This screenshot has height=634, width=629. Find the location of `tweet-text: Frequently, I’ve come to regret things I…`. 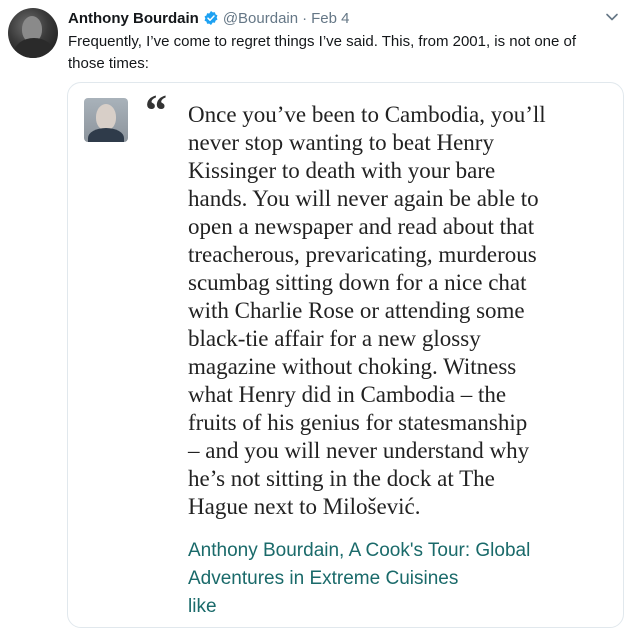

tweet-text: Frequently, I’ve come to regret things I… is located at coordinates (322, 52).